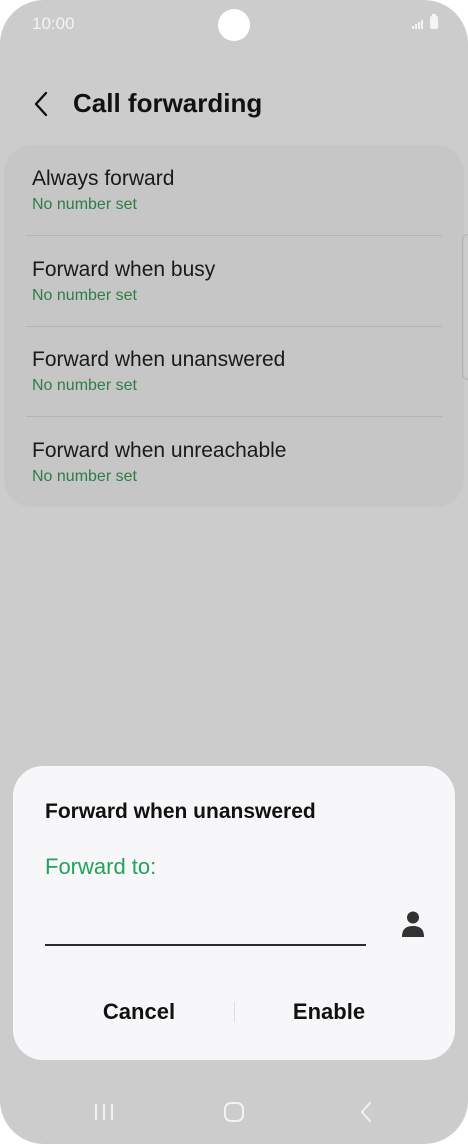 The height and width of the screenshot is (1144, 468). I want to click on list-item-always-forward: Always forward No number set, so click(234, 190).